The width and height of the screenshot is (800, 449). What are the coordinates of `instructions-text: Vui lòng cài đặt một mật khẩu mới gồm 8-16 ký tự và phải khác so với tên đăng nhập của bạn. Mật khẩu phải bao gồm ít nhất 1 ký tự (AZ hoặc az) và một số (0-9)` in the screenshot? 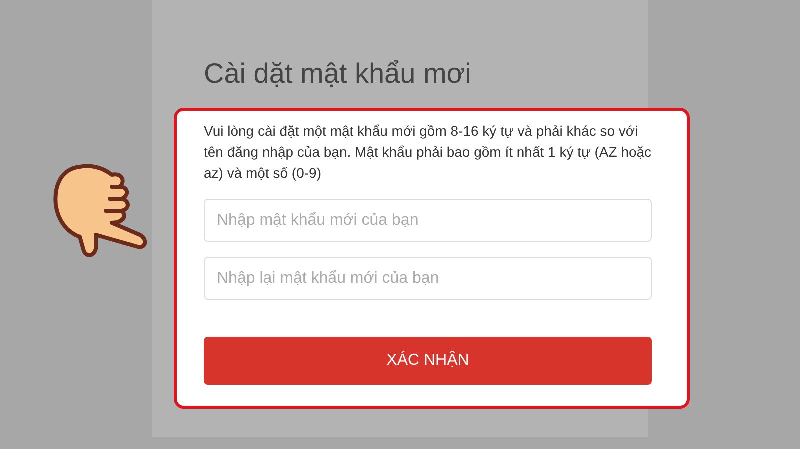 It's located at (428, 152).